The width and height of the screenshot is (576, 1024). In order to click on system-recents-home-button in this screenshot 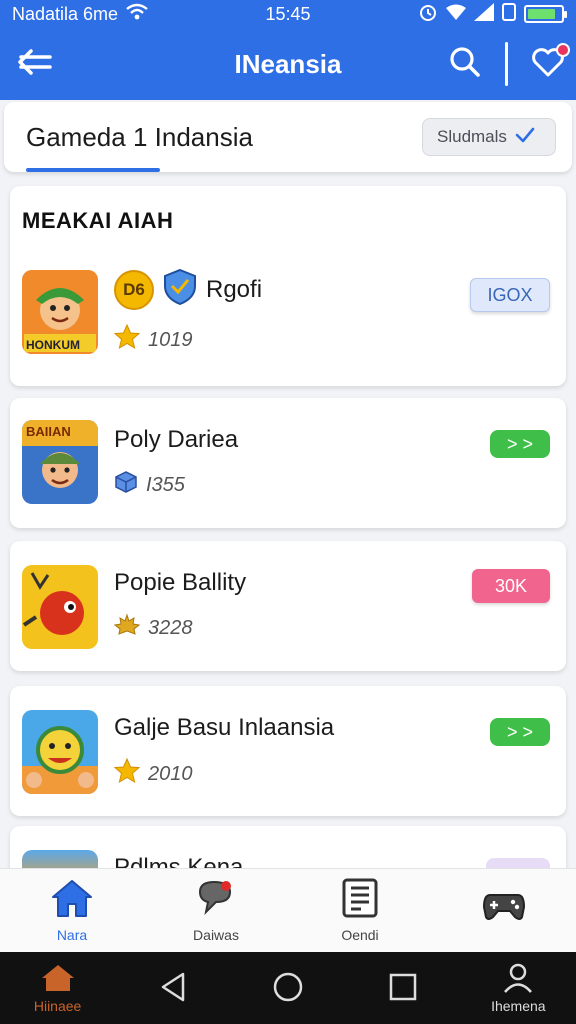, I will do `click(288, 988)`.